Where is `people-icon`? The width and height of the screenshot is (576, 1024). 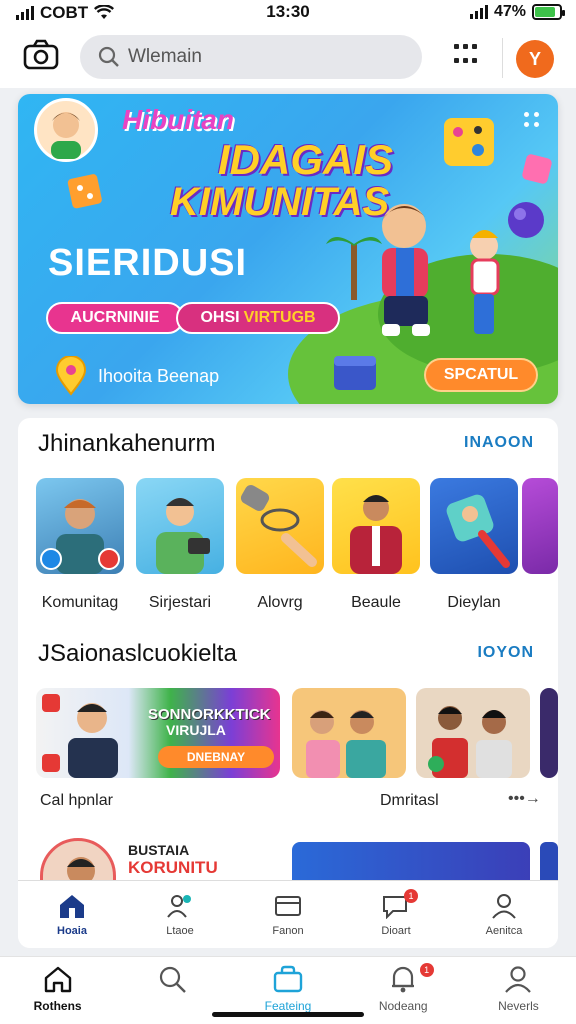 people-icon is located at coordinates (179, 906).